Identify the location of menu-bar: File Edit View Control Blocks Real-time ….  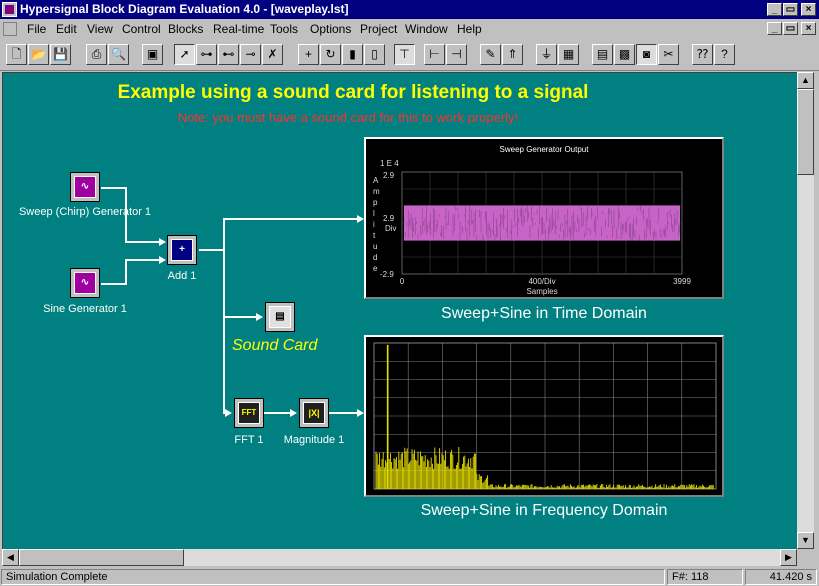
(409, 29).